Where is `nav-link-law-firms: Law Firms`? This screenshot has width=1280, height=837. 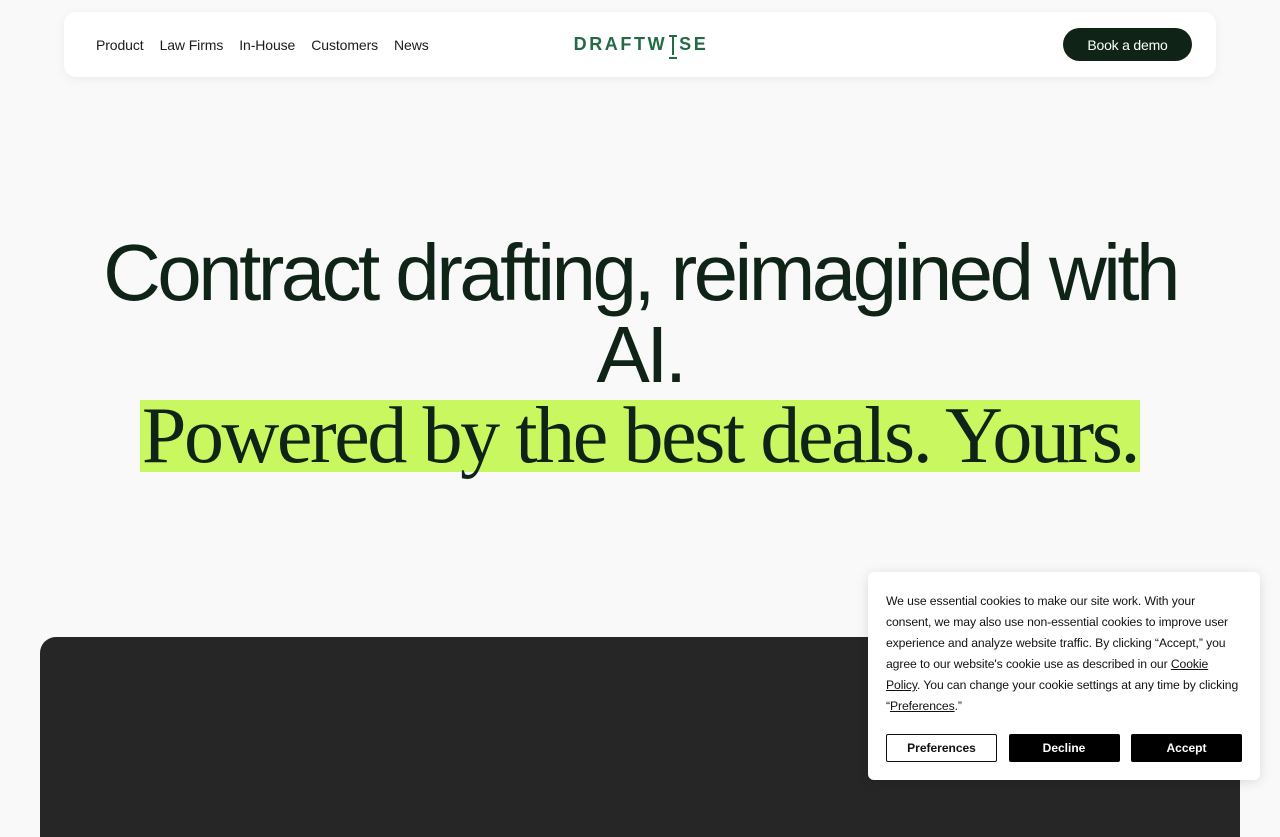
nav-link-law-firms: Law Firms is located at coordinates (192, 45).